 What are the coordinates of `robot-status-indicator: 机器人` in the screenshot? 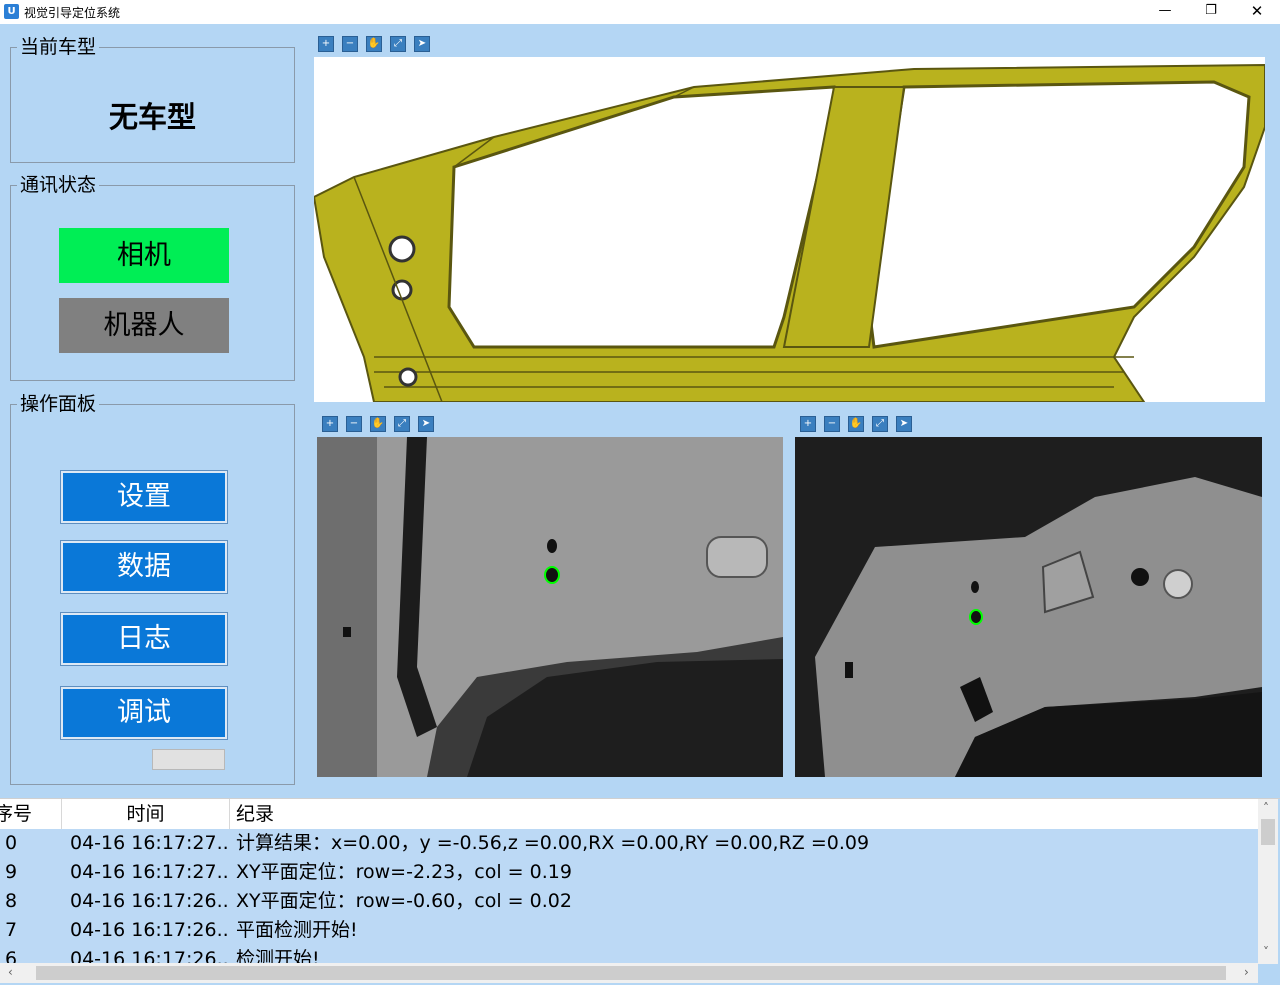 It's located at (144, 325).